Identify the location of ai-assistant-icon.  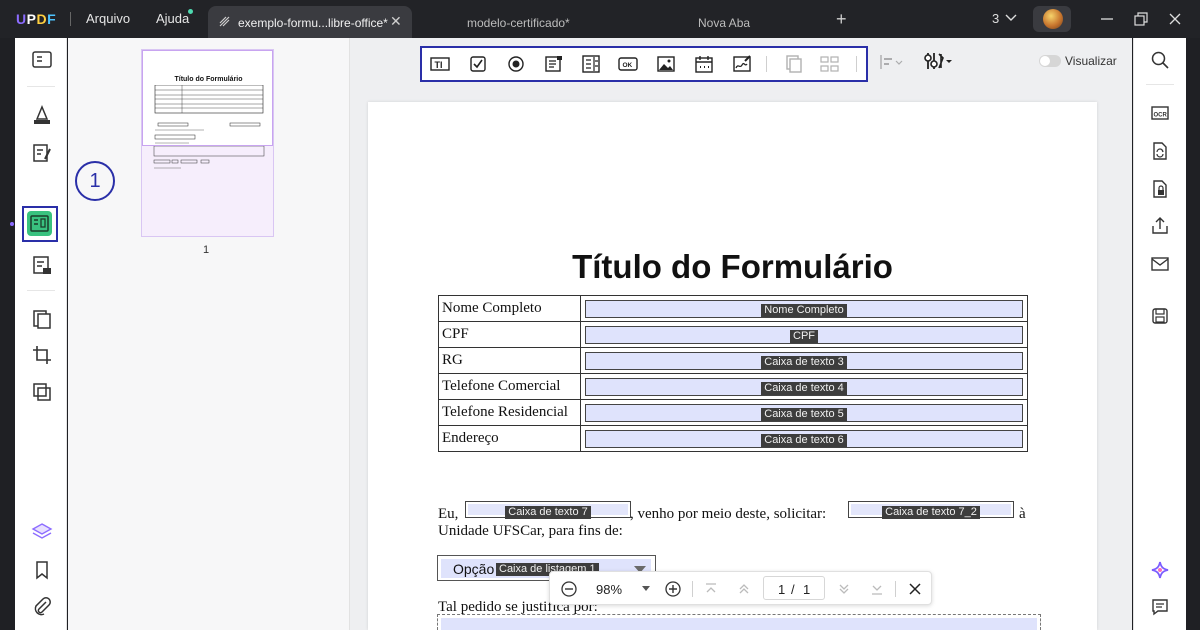
(1160, 570).